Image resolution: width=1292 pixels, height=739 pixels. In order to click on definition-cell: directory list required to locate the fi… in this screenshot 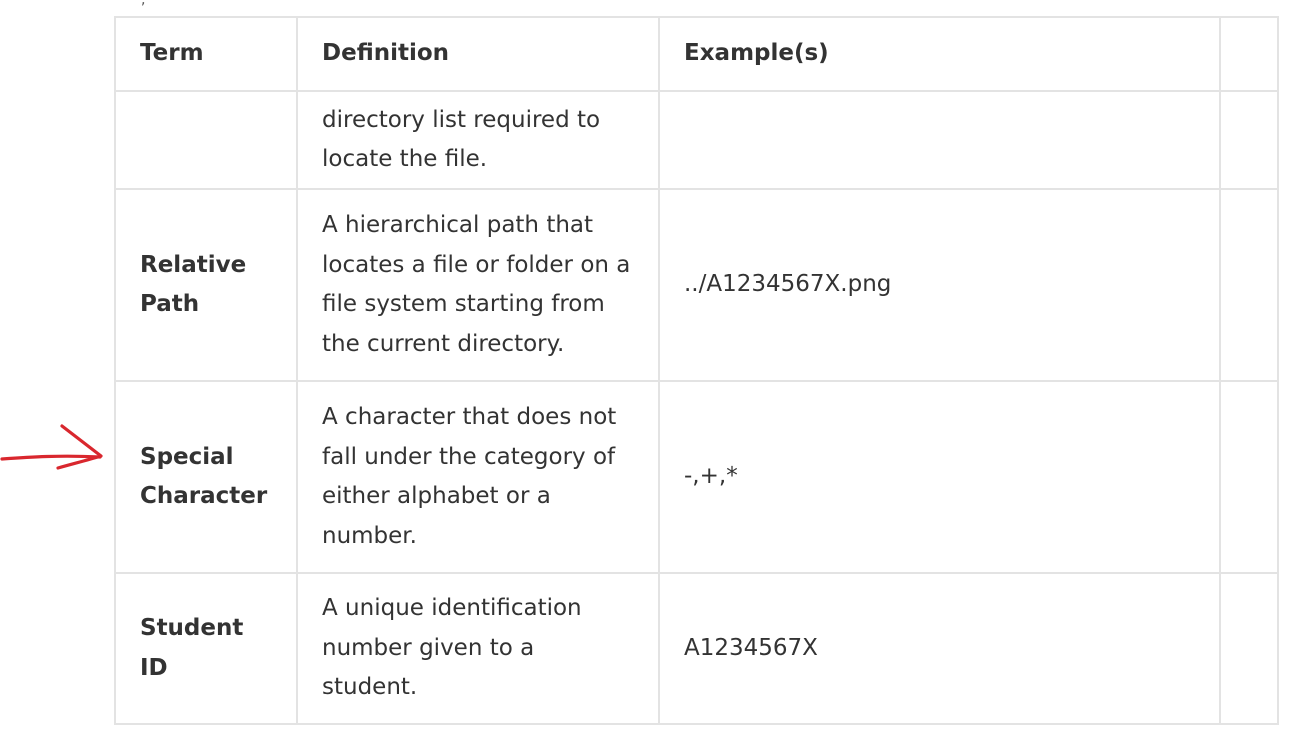, I will do `click(478, 140)`.